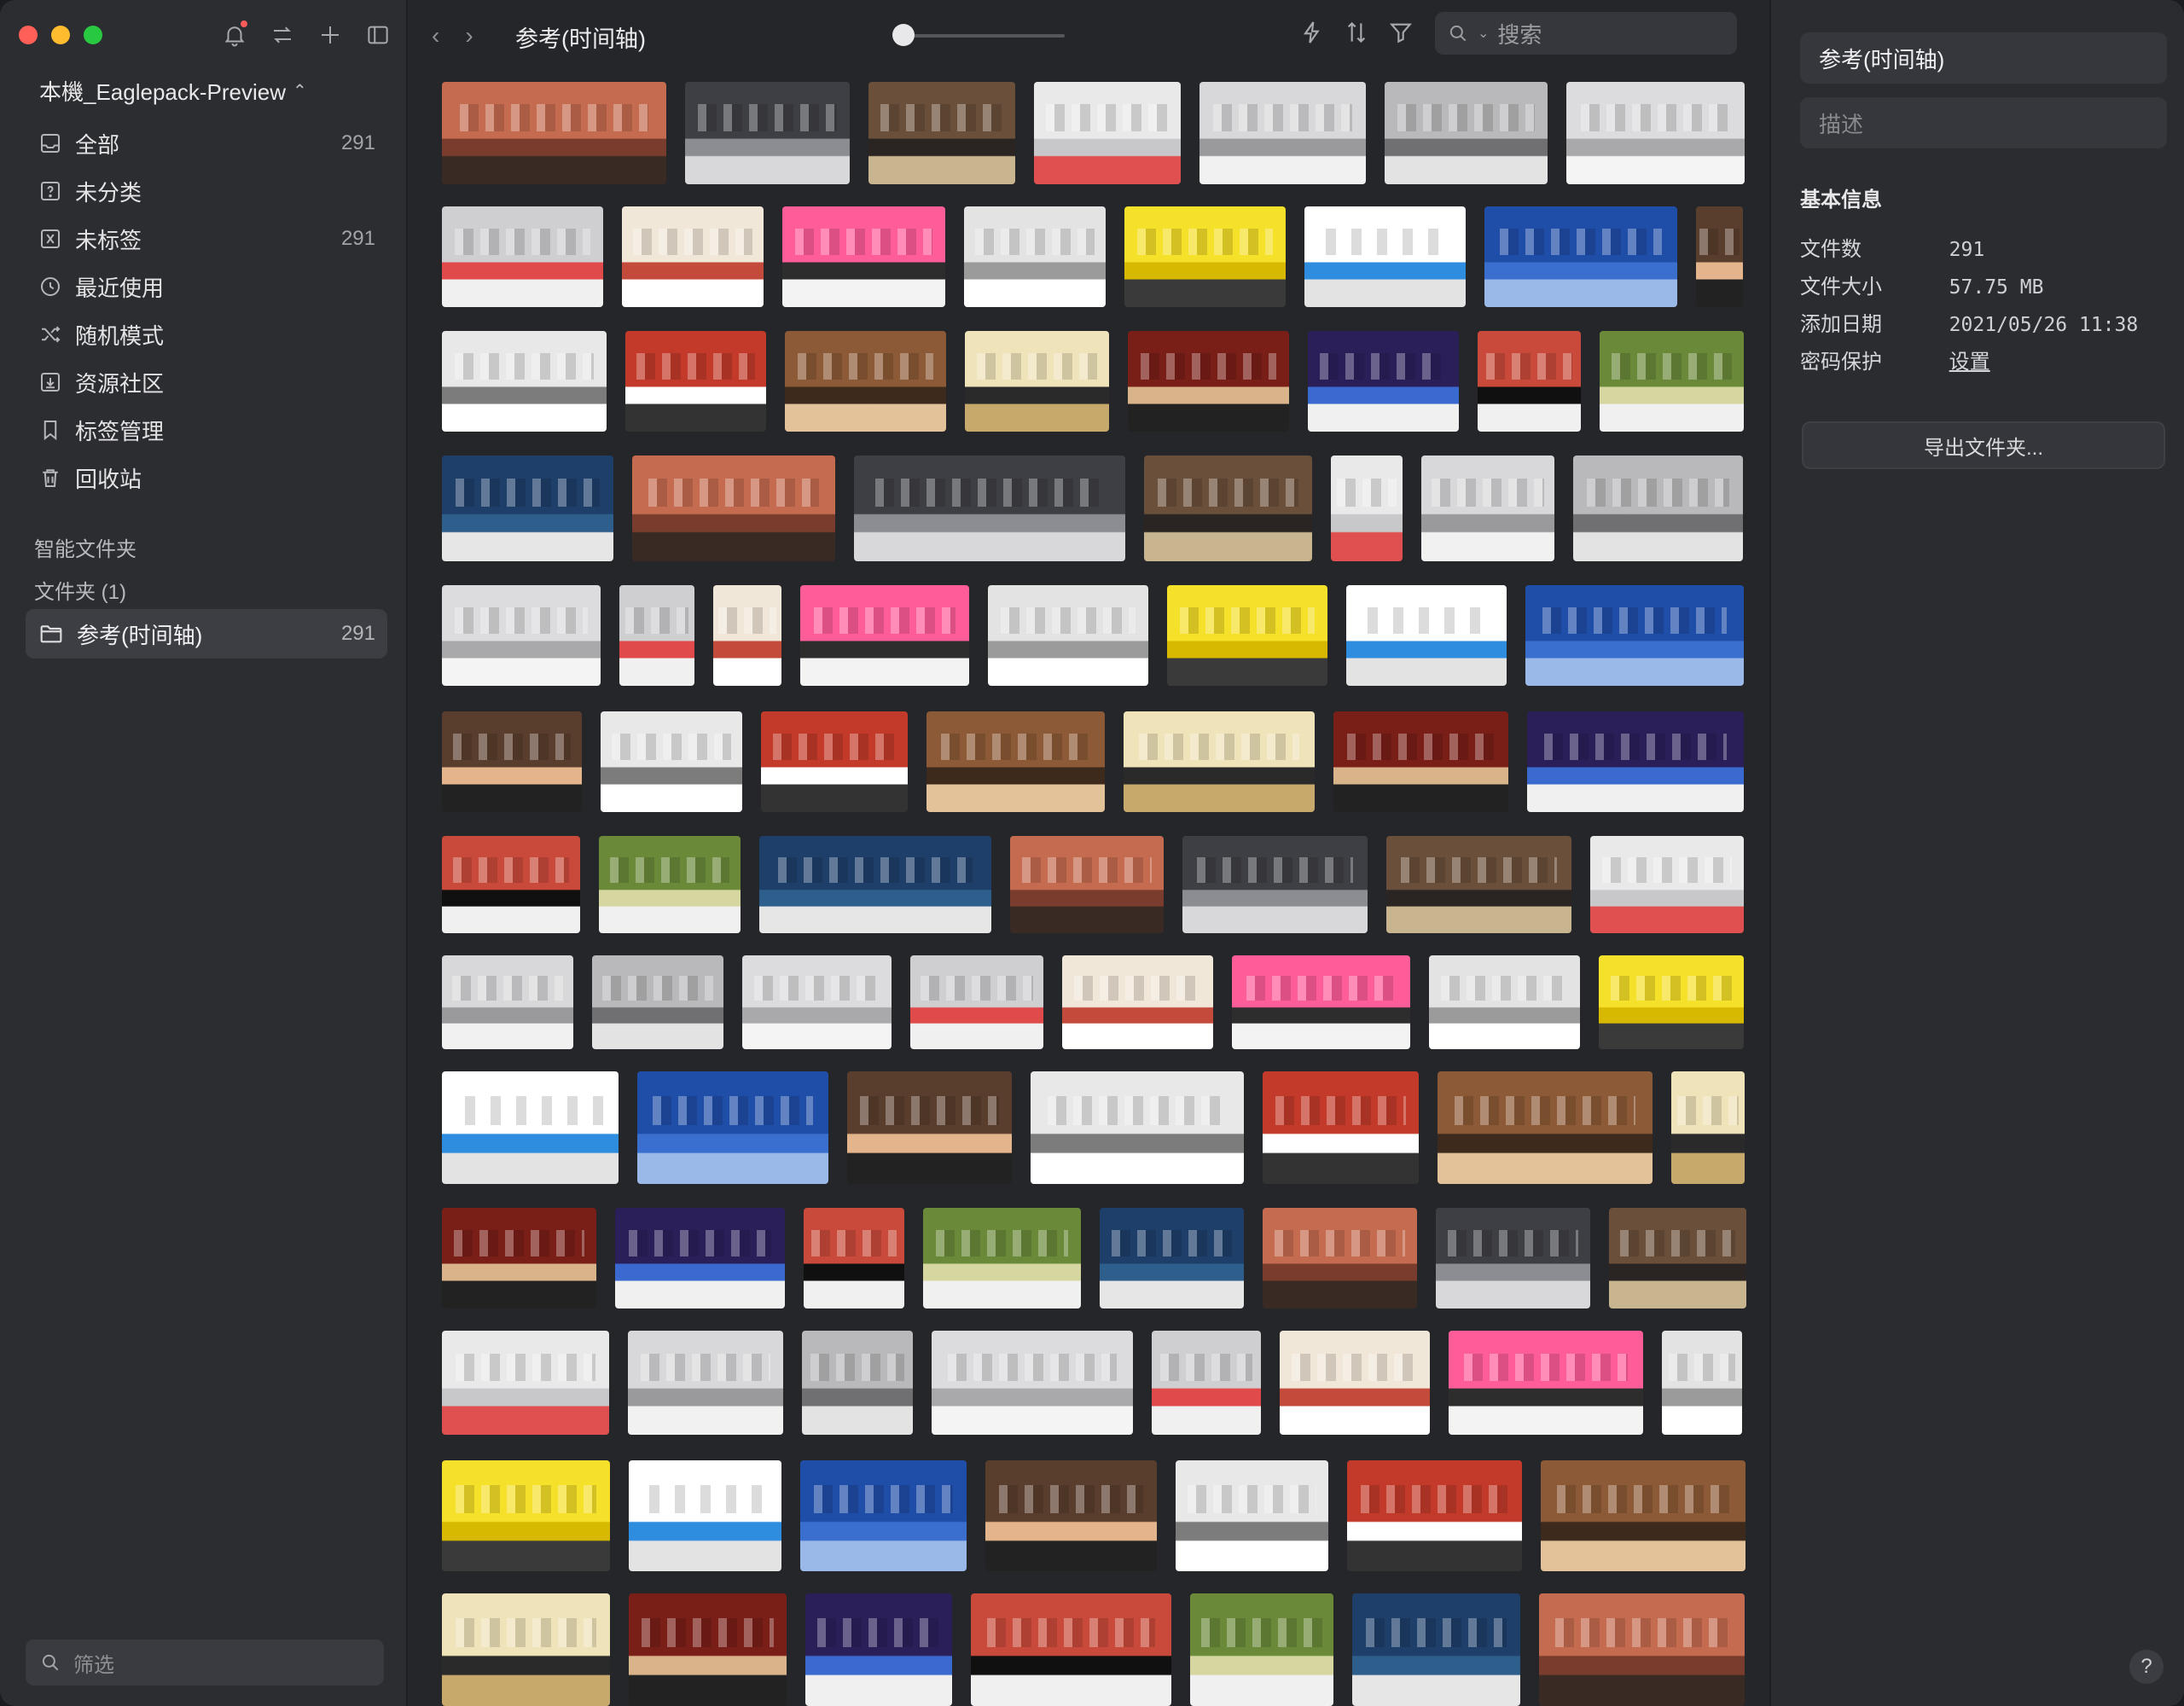  I want to click on add-icon, so click(331, 34).